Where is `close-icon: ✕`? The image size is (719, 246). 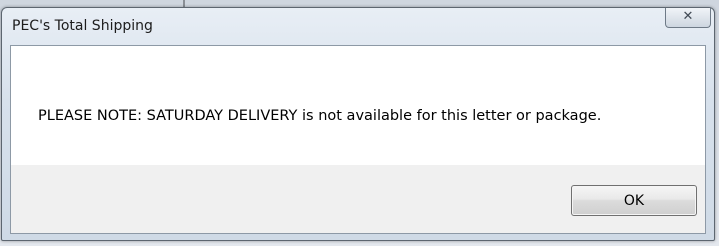
close-icon: ✕ is located at coordinates (688, 16).